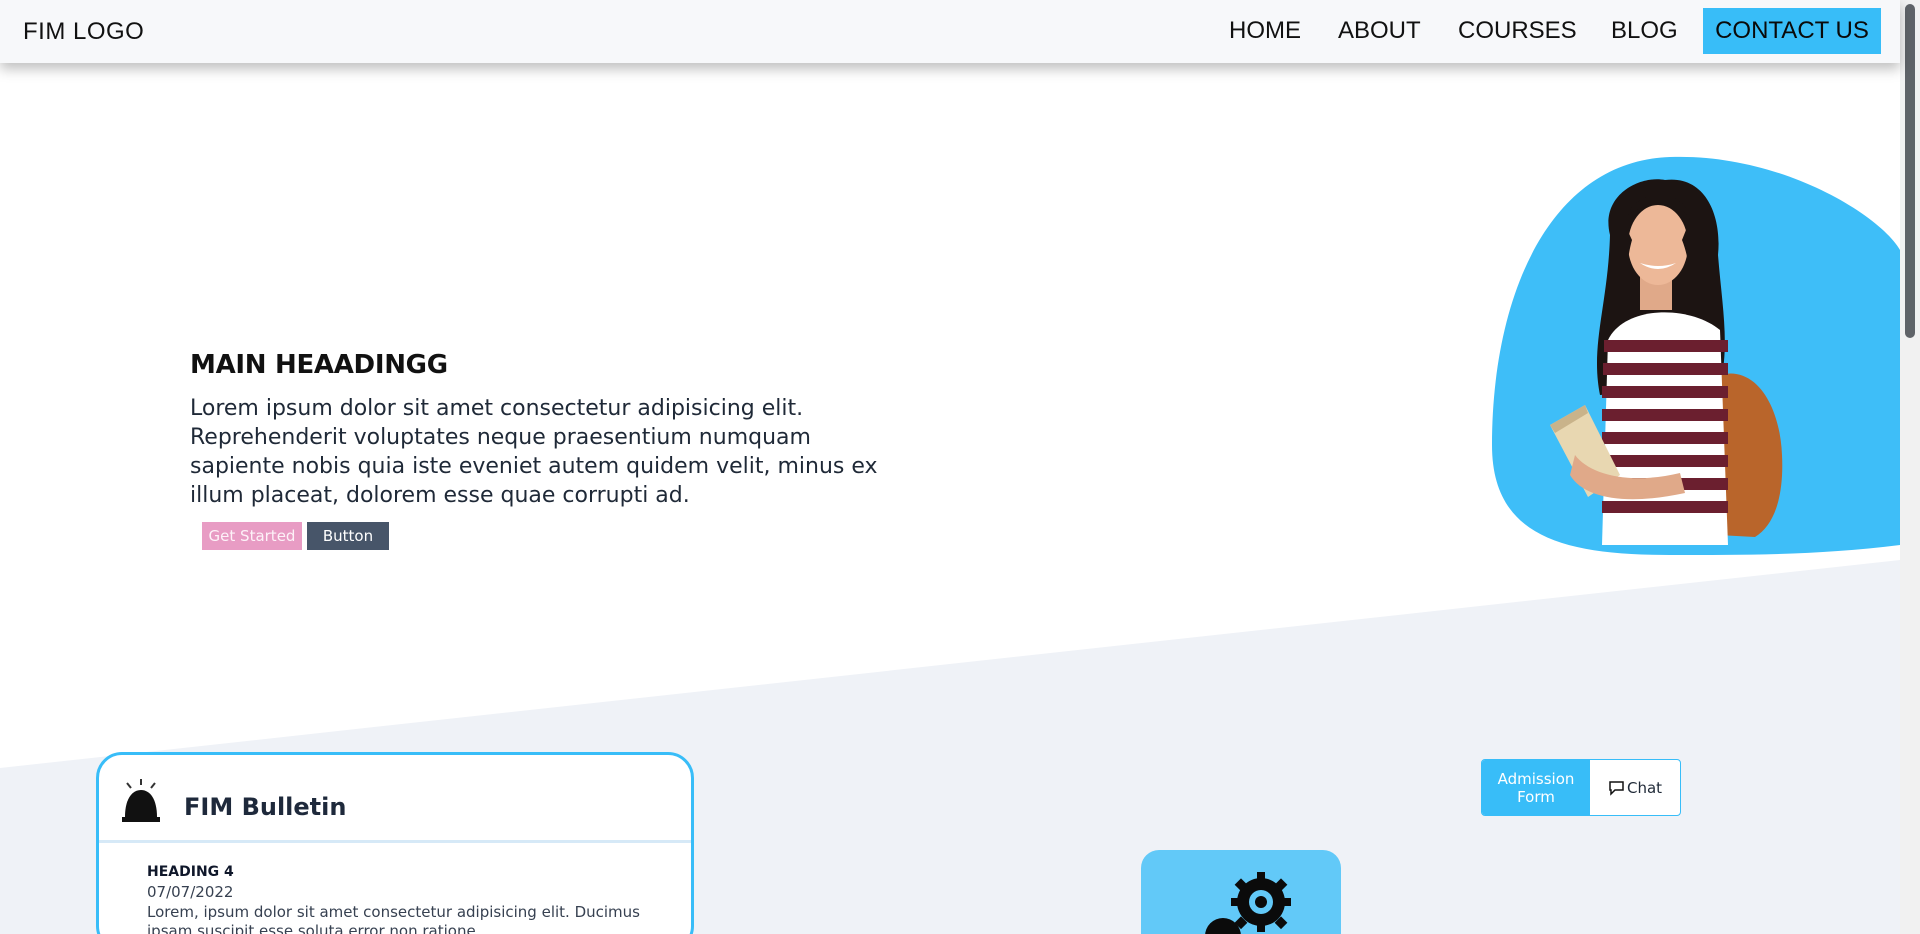 The height and width of the screenshot is (934, 1920). What do you see at coordinates (348, 536) in the screenshot?
I see `secondary-button: Button` at bounding box center [348, 536].